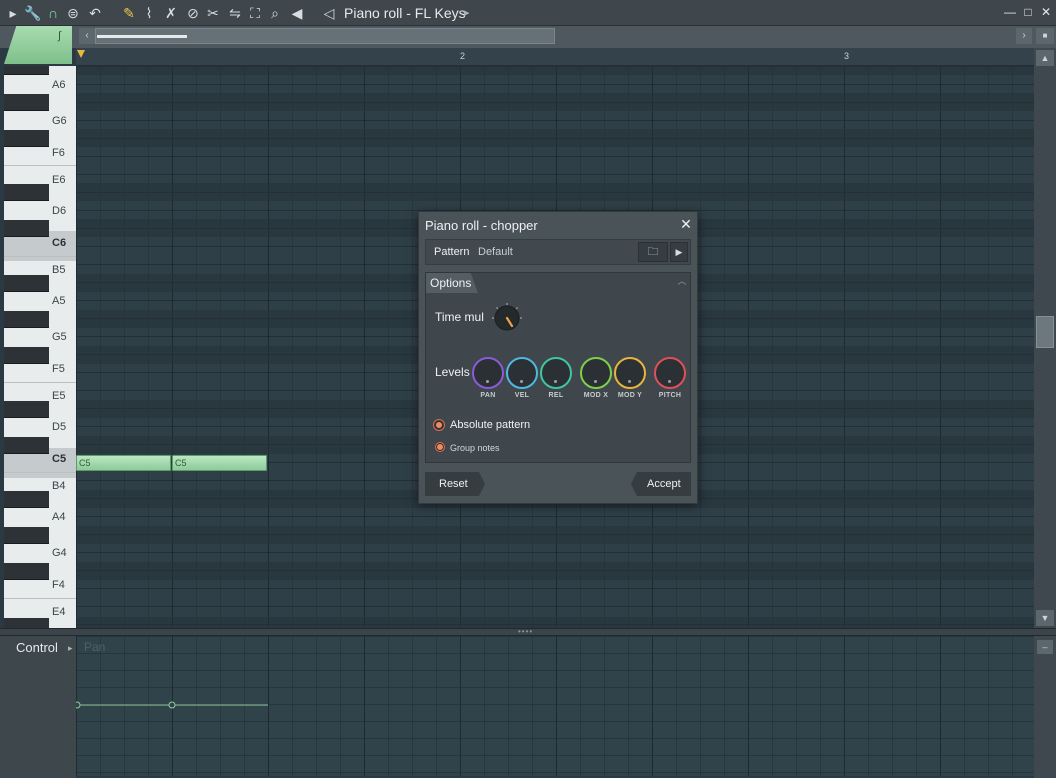 The image size is (1056, 778). What do you see at coordinates (59, 486) in the screenshot?
I see `piano-key-label: B4` at bounding box center [59, 486].